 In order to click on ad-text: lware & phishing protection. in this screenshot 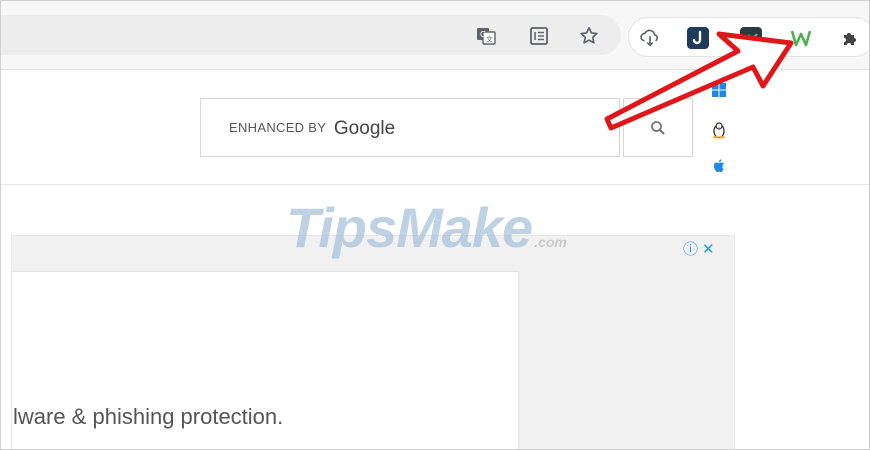, I will do `click(148, 416)`.